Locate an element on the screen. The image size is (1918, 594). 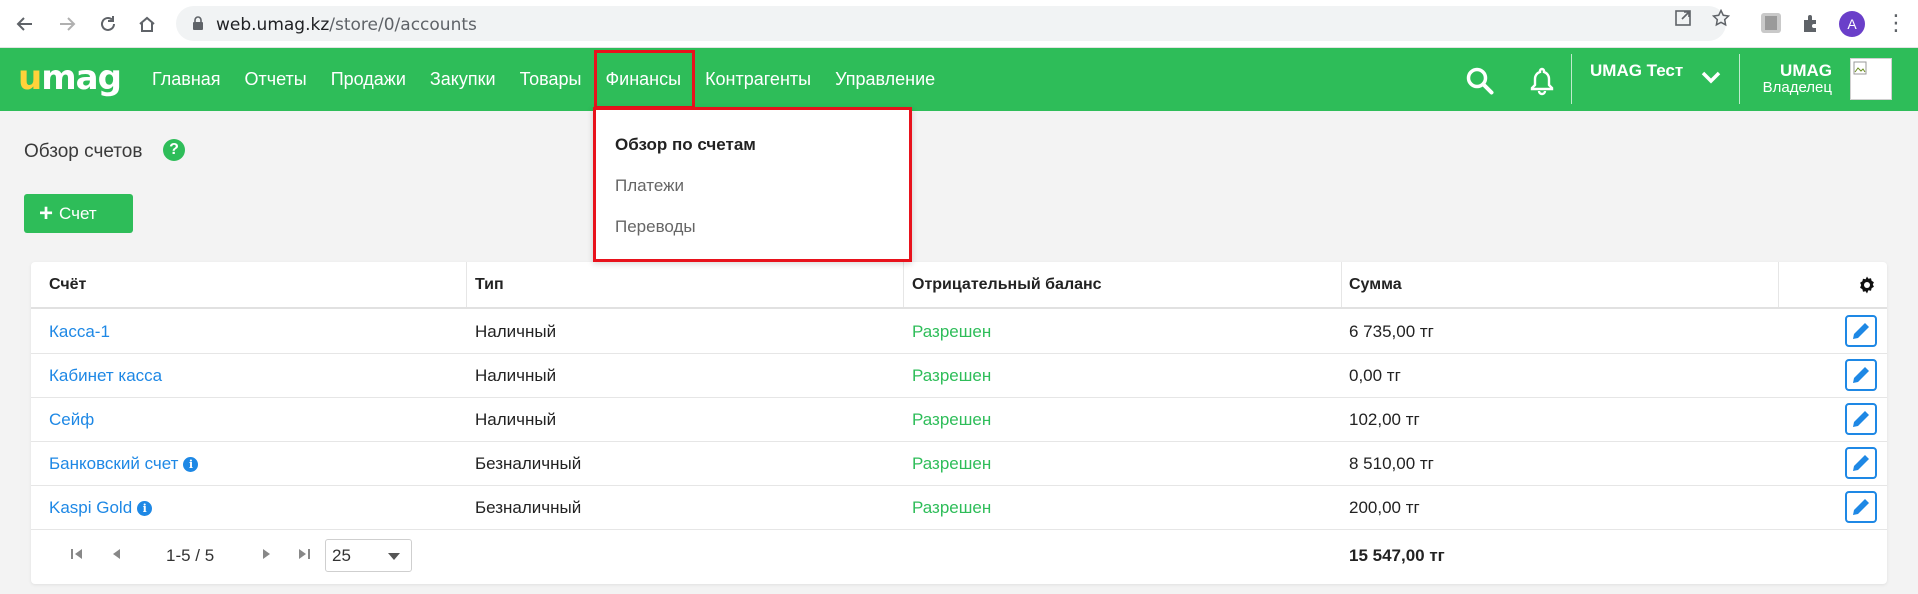
menu-item-payments: Платежи is located at coordinates (649, 186).